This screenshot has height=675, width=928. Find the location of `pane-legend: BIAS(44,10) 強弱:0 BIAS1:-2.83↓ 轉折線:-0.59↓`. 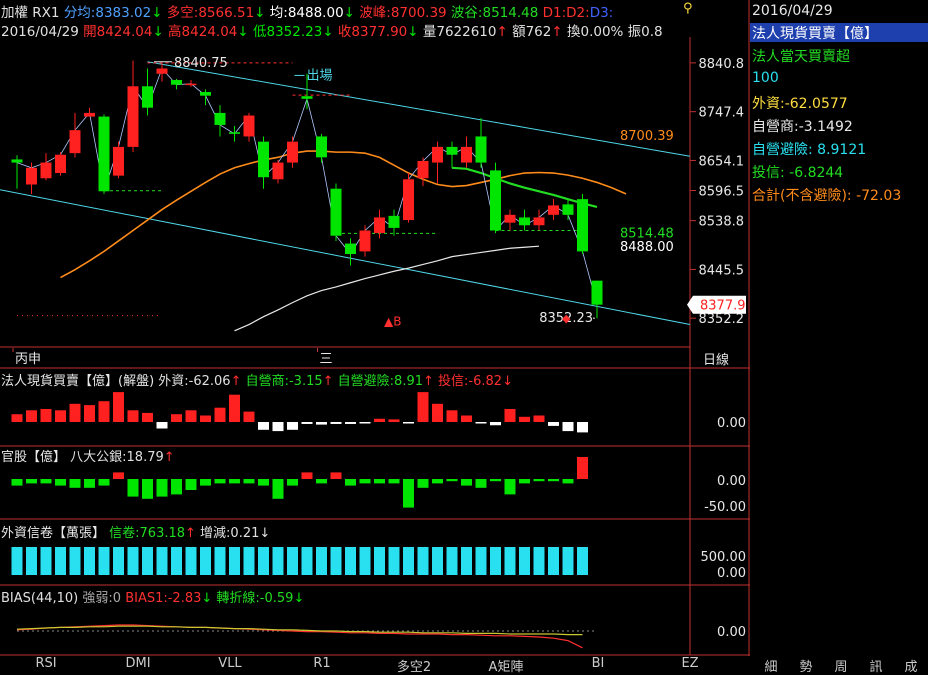

pane-legend: BIAS(44,10) 強弱:0 BIAS1:-2.83↓ 轉折線:-0.59↓ is located at coordinates (152, 598).